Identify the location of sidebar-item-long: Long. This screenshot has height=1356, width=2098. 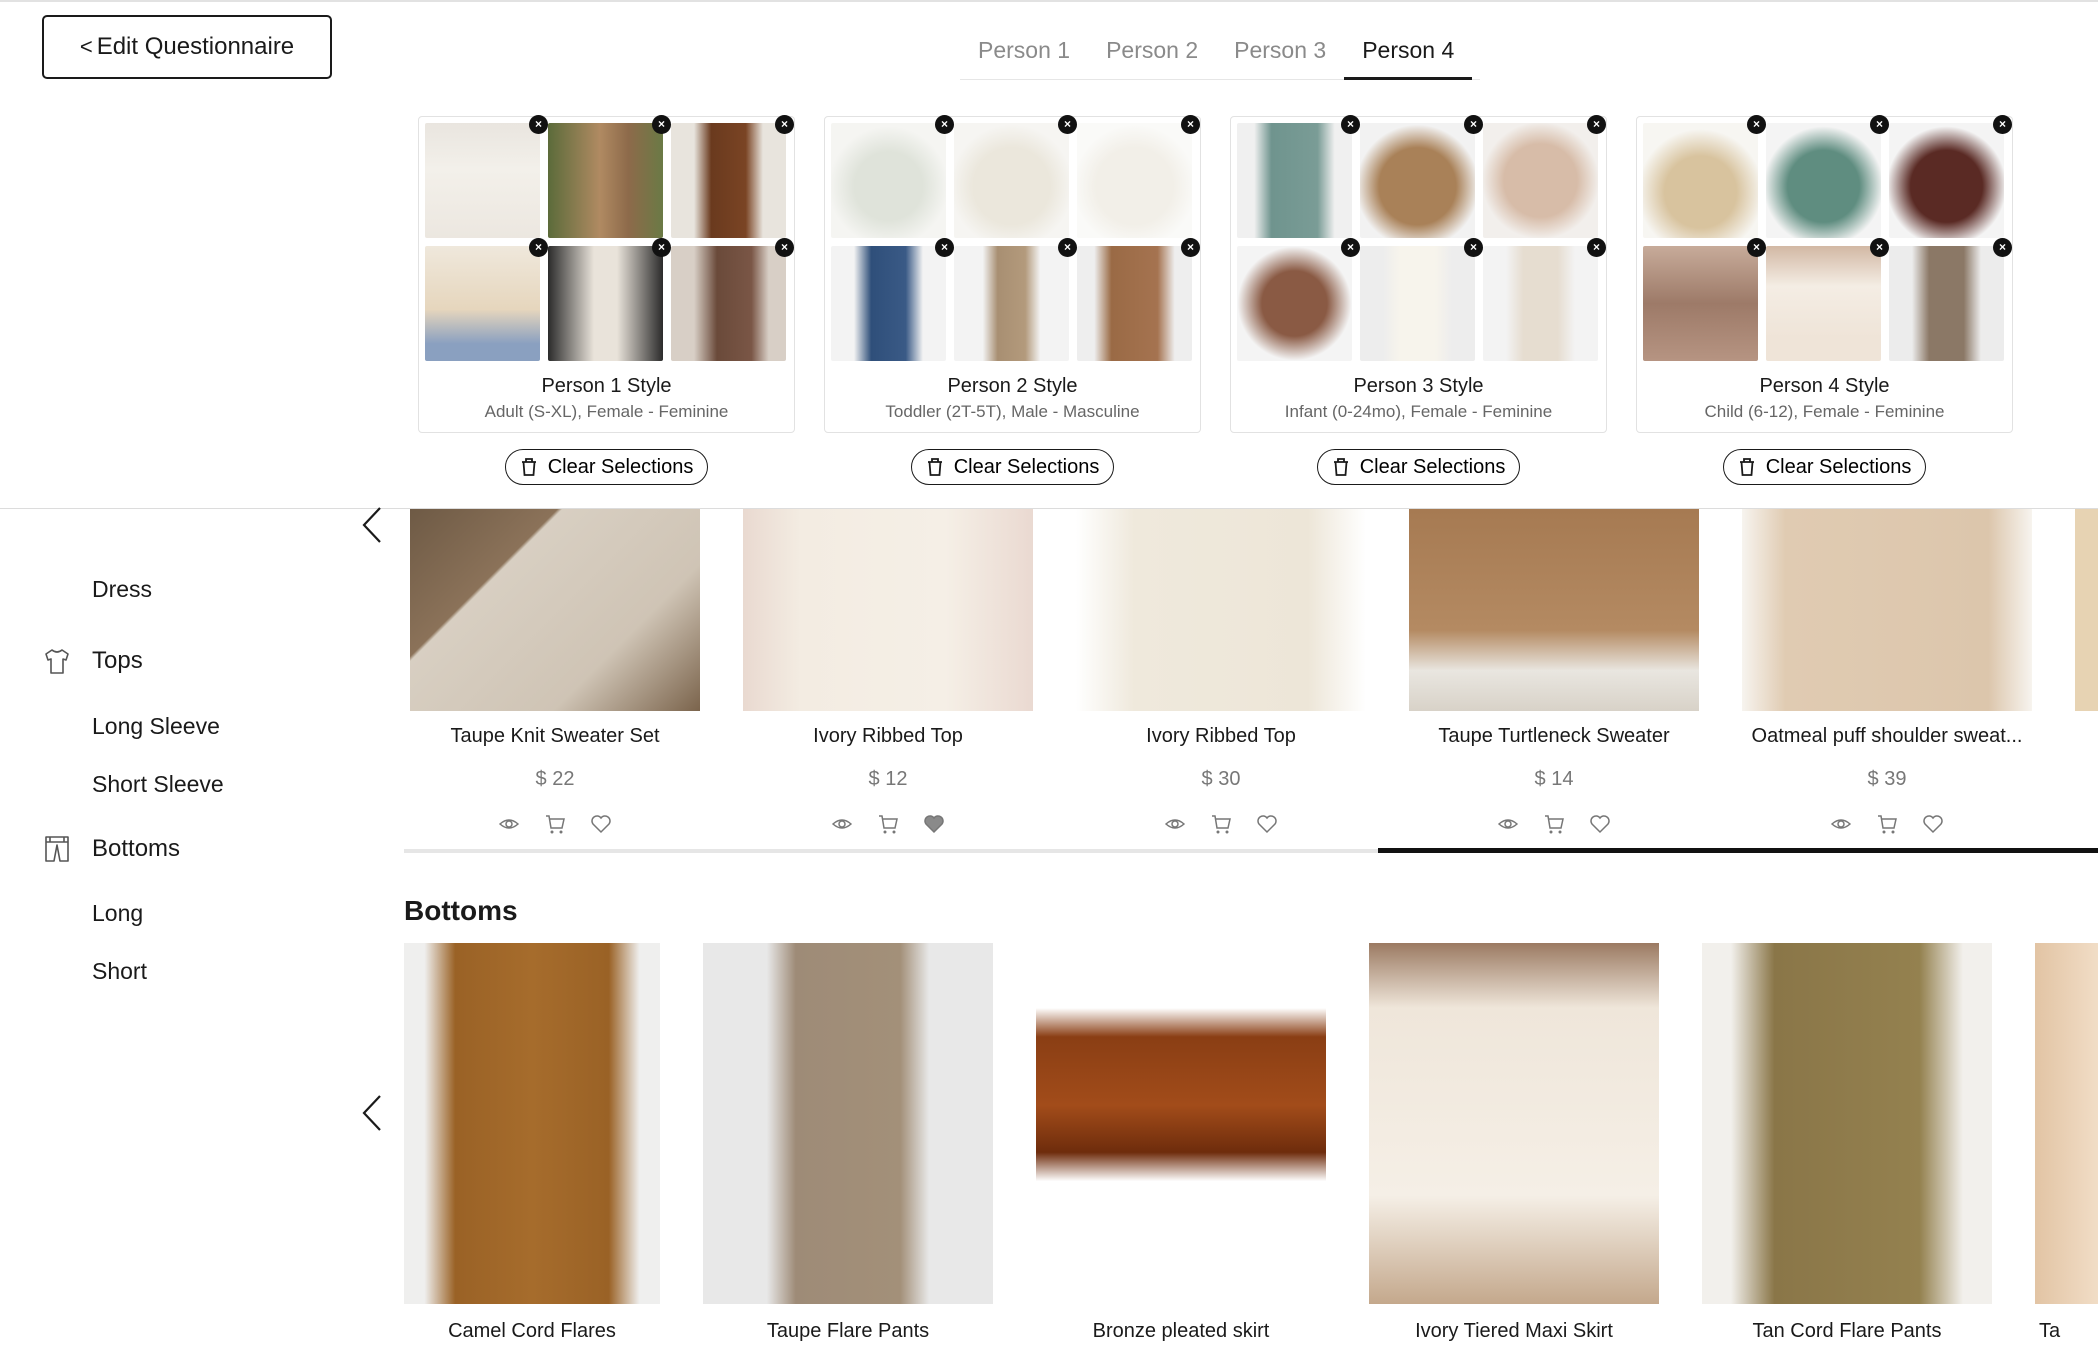
(117, 913).